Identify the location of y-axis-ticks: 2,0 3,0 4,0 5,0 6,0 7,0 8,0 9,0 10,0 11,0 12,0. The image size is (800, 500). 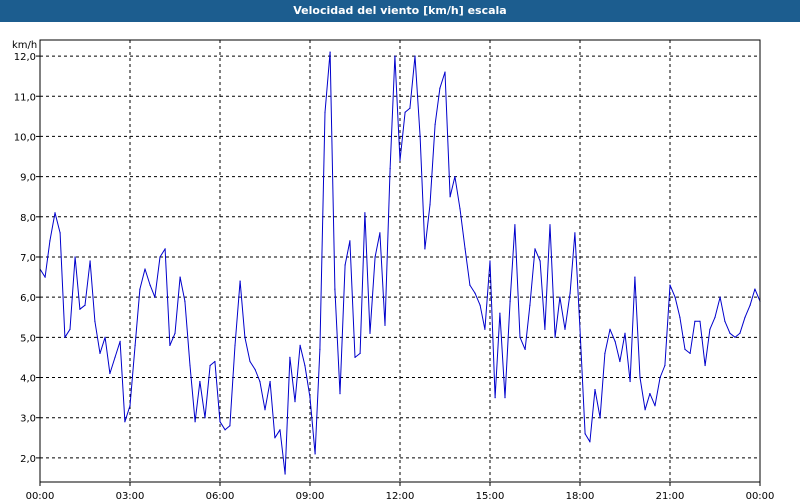
(27, 258).